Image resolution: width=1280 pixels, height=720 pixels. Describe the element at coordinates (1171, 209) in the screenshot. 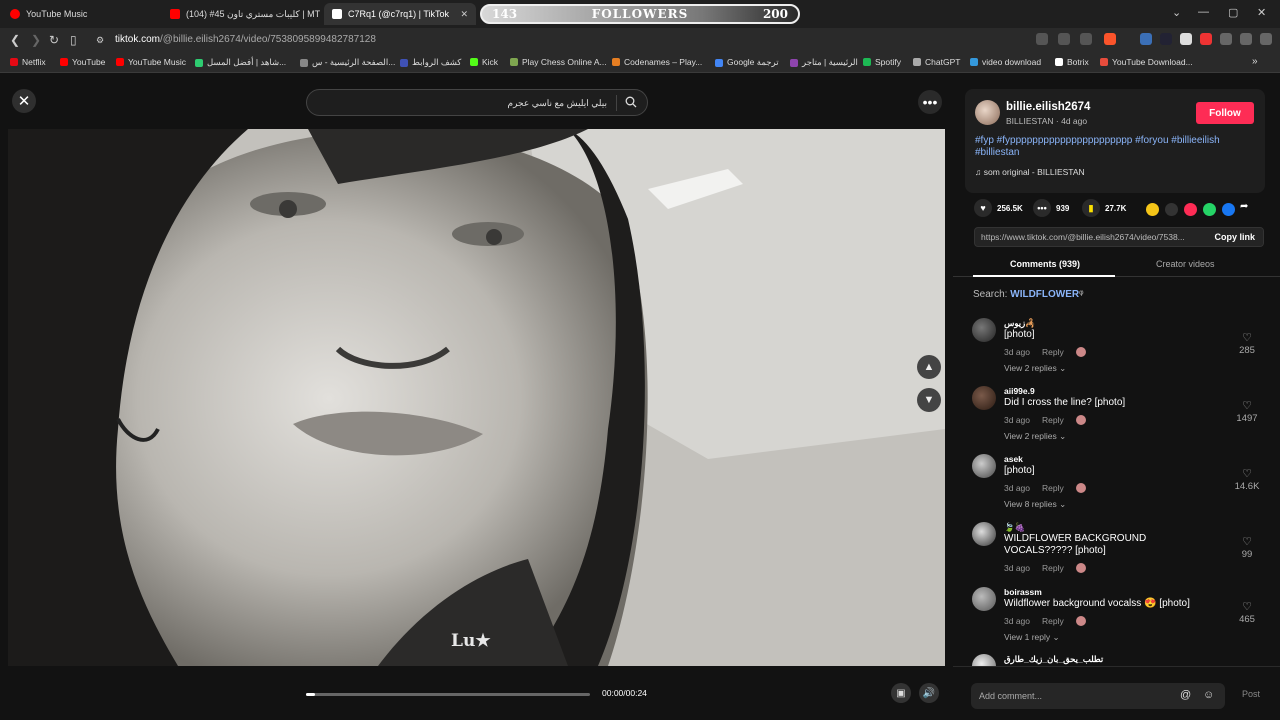

I see `embed-icon` at that location.